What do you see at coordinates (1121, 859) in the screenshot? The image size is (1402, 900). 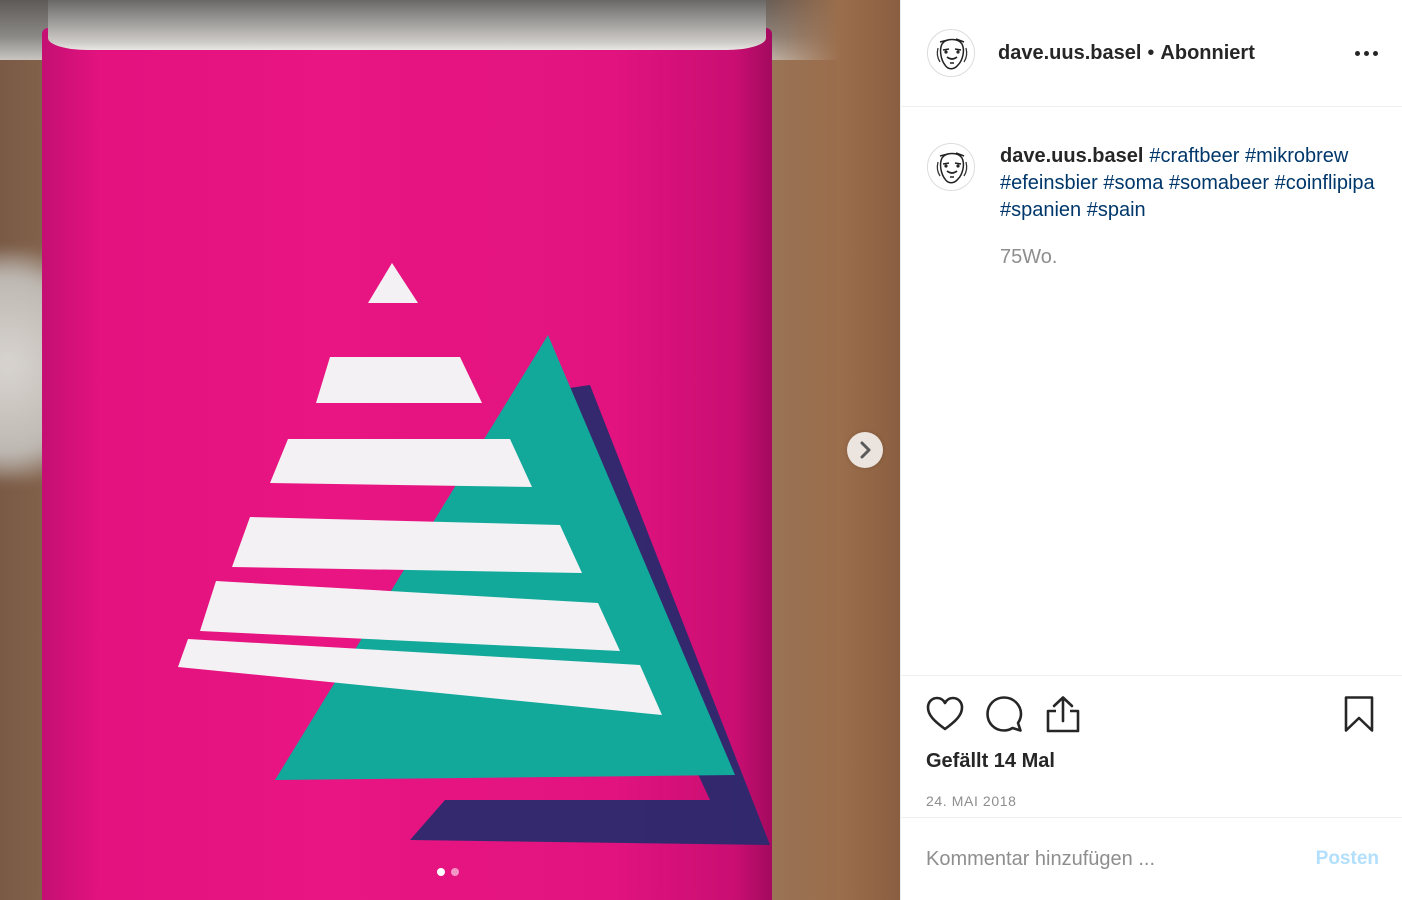 I see `comment-input` at bounding box center [1121, 859].